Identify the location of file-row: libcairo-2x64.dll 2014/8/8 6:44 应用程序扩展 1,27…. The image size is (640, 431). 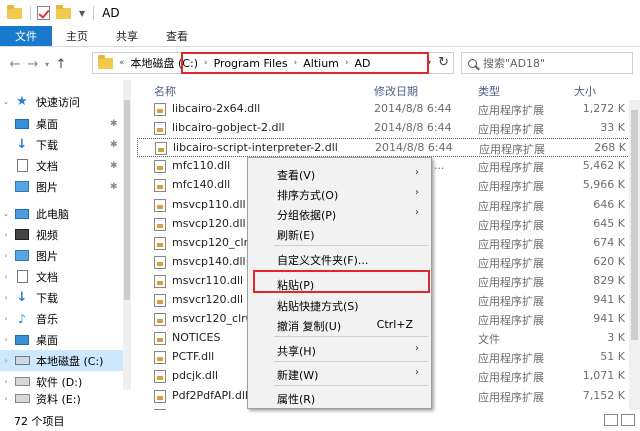
(388, 109).